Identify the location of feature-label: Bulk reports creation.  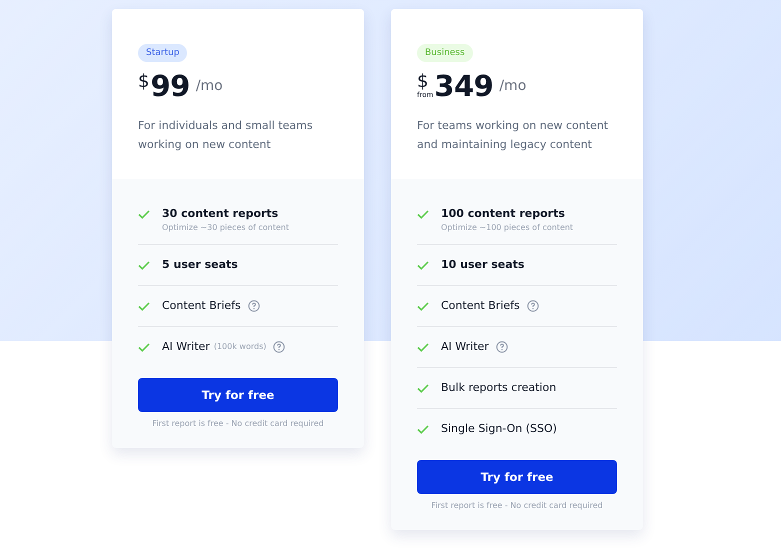
(498, 387).